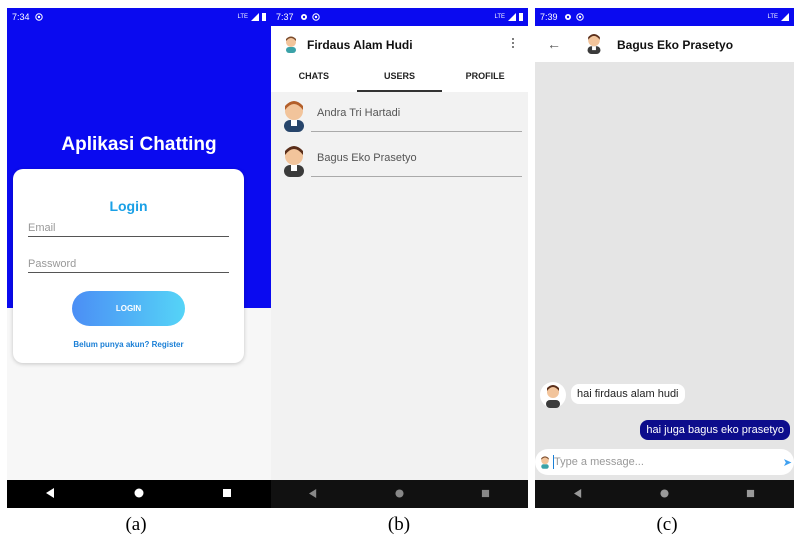  Describe the element at coordinates (359, 113) in the screenshot. I see `user-name: Andra Tri Hartadi` at that location.